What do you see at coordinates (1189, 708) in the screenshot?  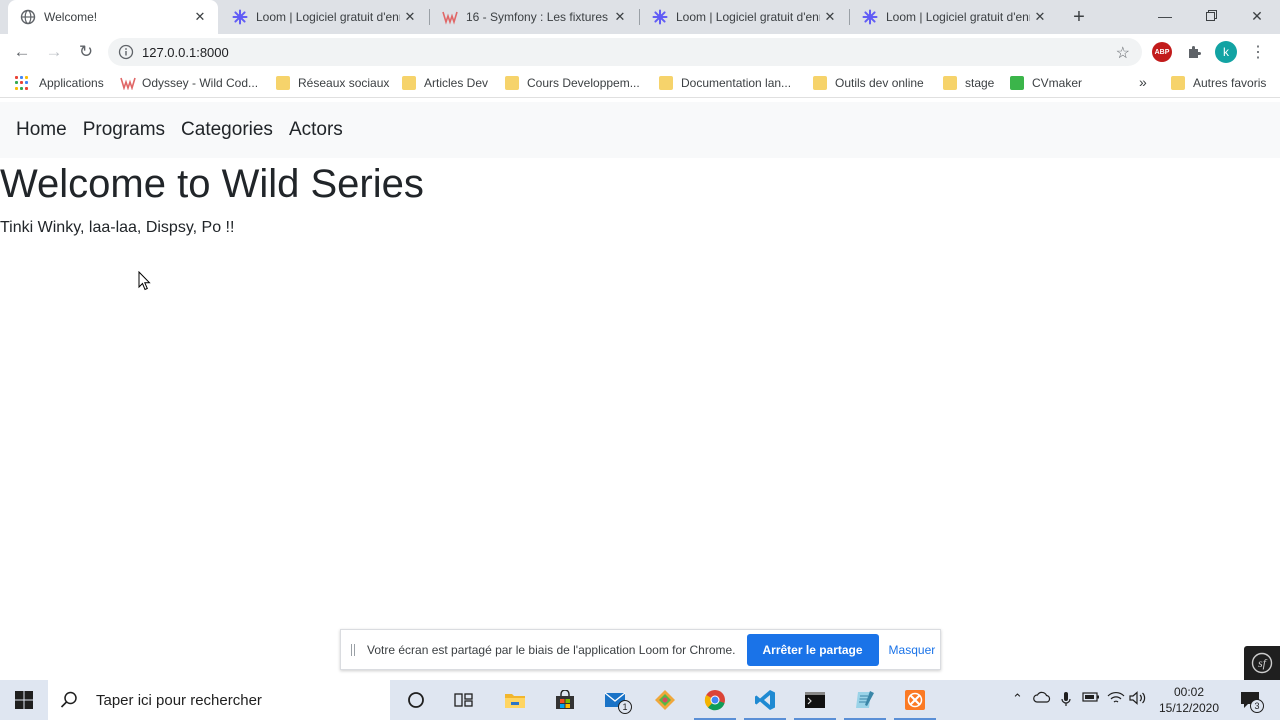 I see `clock-date: 15/12/2020` at bounding box center [1189, 708].